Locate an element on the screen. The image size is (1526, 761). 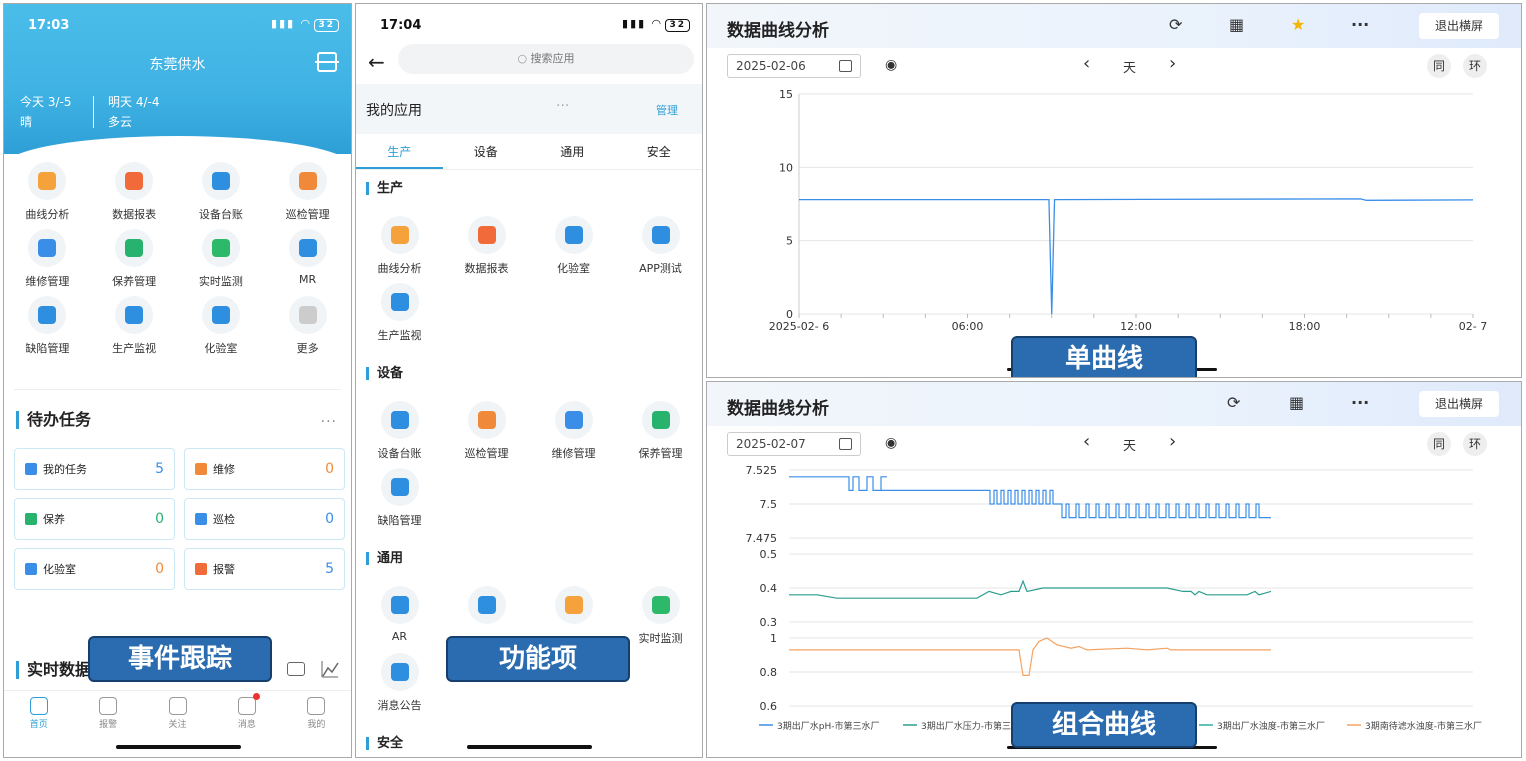
y-tick-label: 7.525 is located at coordinates (762, 470).